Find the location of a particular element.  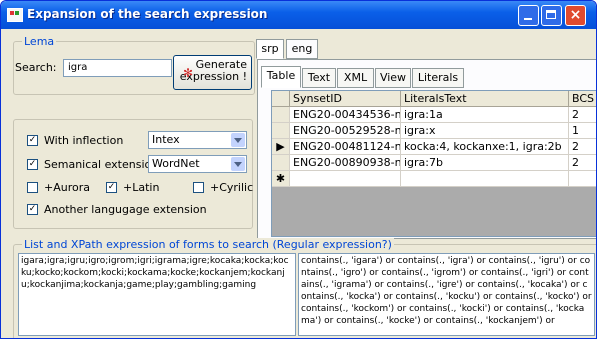

close-button: × is located at coordinates (575, 15).